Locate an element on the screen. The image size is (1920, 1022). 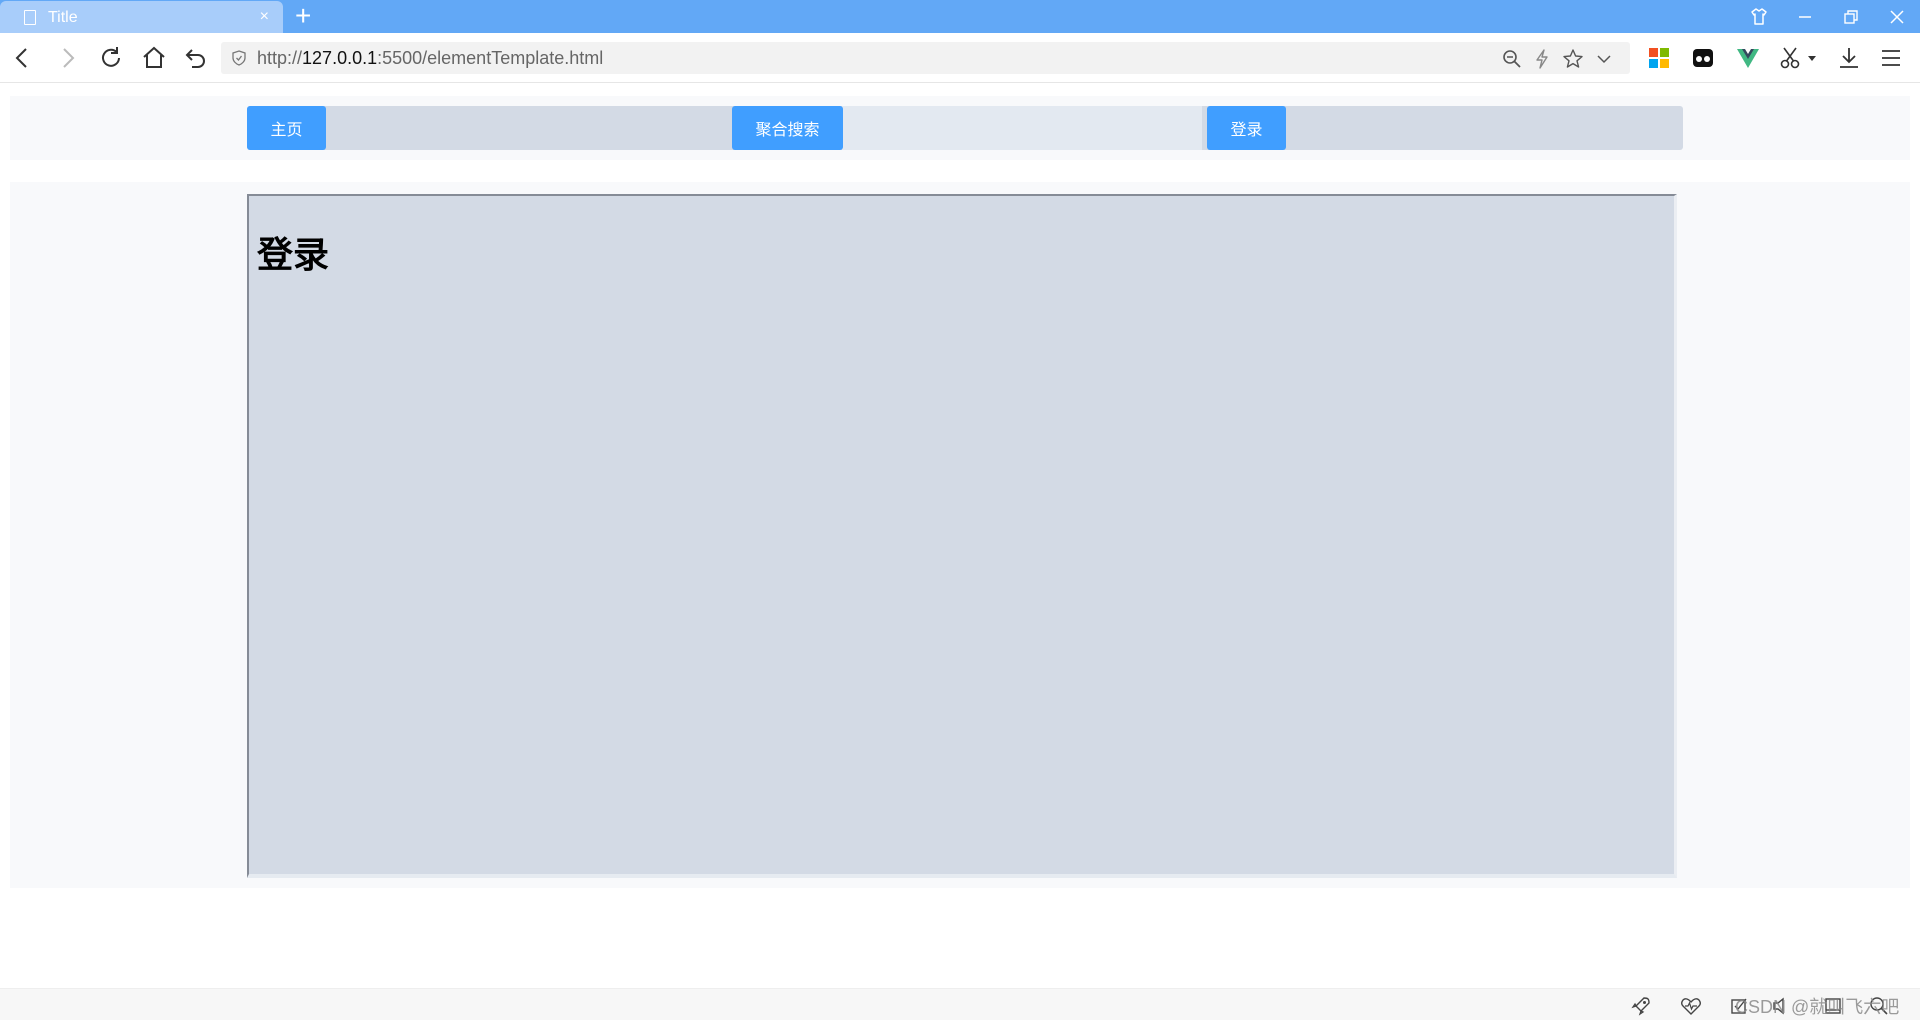
undo-icon is located at coordinates (196, 58).